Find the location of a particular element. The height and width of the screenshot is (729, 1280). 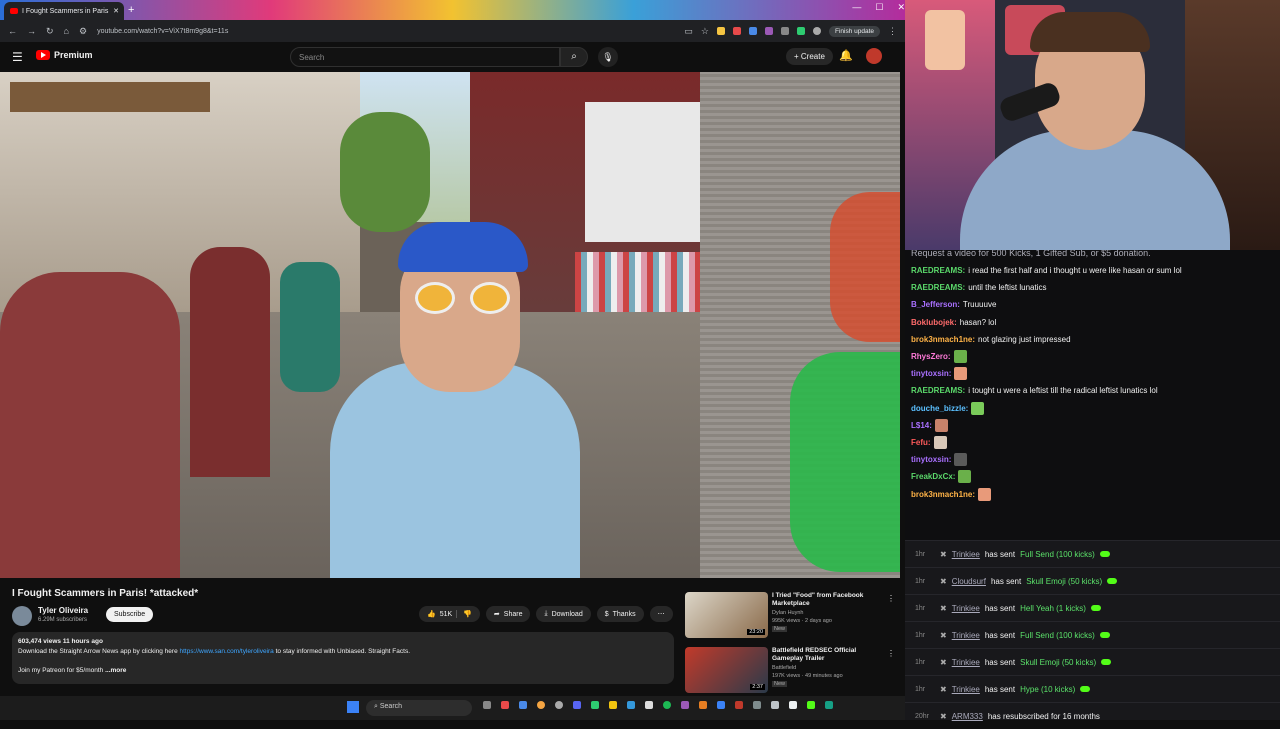

url-field: youtube.com/watch?v=ViX7t8m9g8&t=11s is located at coordinates (162, 31).